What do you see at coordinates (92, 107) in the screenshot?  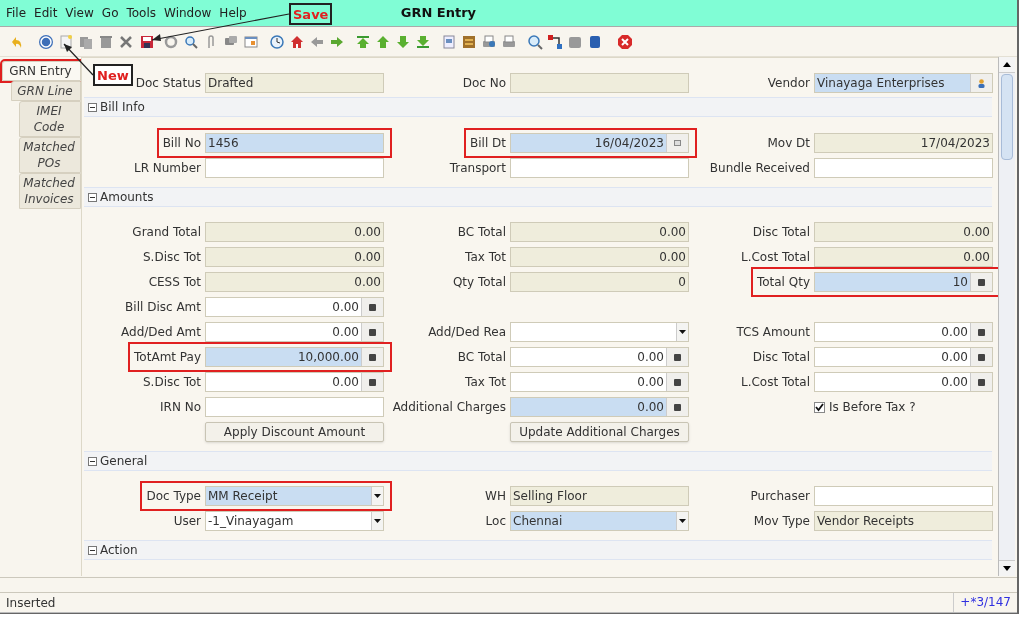 I see `collapse-icon` at bounding box center [92, 107].